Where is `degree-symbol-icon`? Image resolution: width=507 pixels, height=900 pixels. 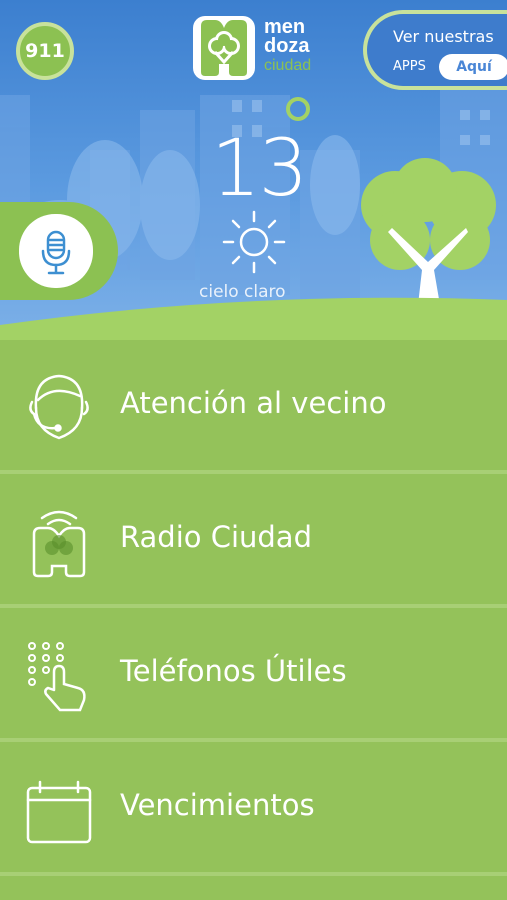
degree-symbol-icon is located at coordinates (298, 109).